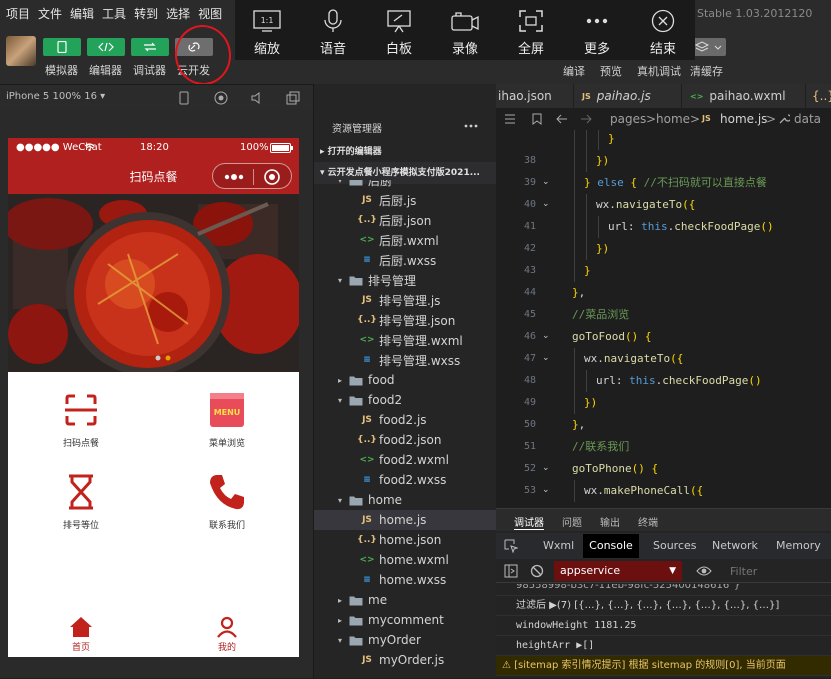  I want to click on crumb-pages: pages, so click(628, 119).